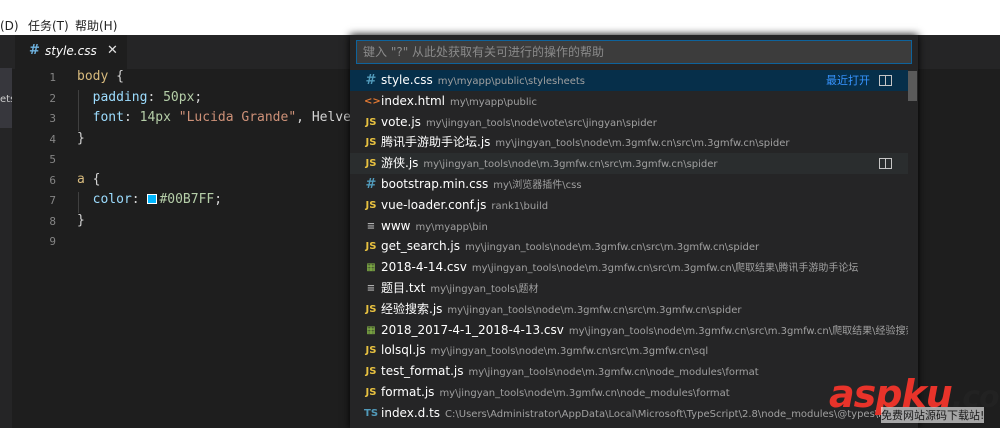  What do you see at coordinates (411, 412) in the screenshot?
I see `file-name: index.d.ts` at bounding box center [411, 412].